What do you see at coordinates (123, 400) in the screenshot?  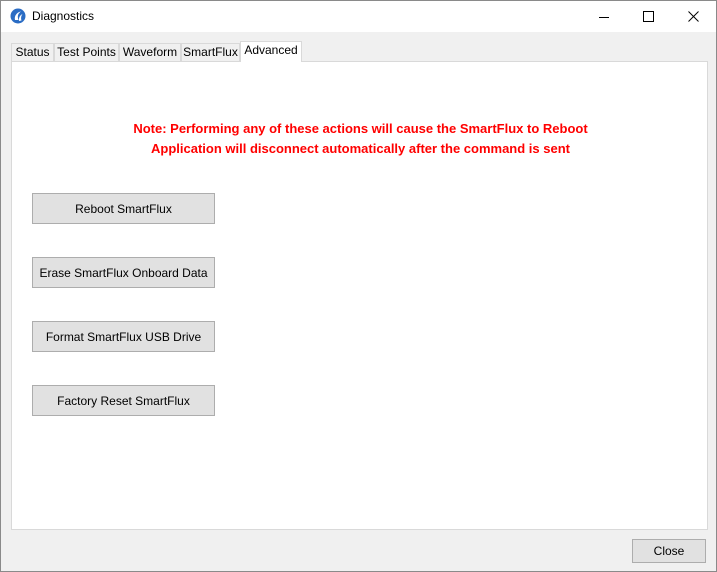 I see `factory-reset-button: Factory Reset SmartFlux` at bounding box center [123, 400].